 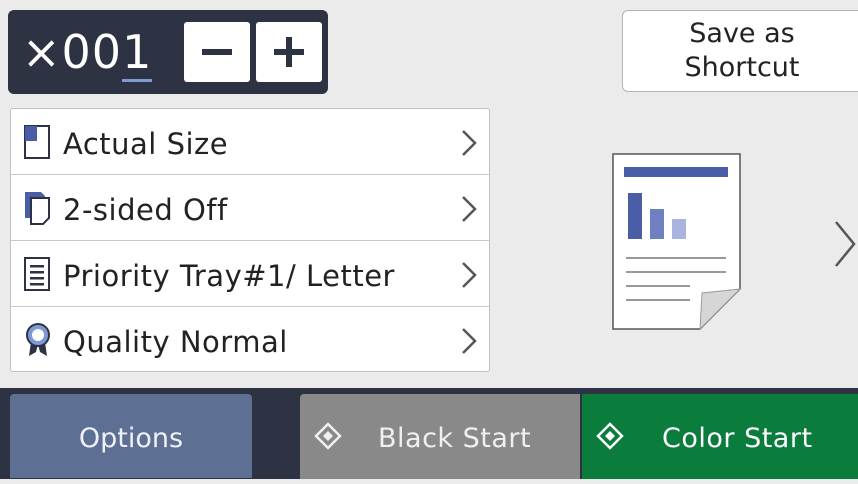 What do you see at coordinates (250, 208) in the screenshot?
I see `setting-row-duplex: 2-sided Off` at bounding box center [250, 208].